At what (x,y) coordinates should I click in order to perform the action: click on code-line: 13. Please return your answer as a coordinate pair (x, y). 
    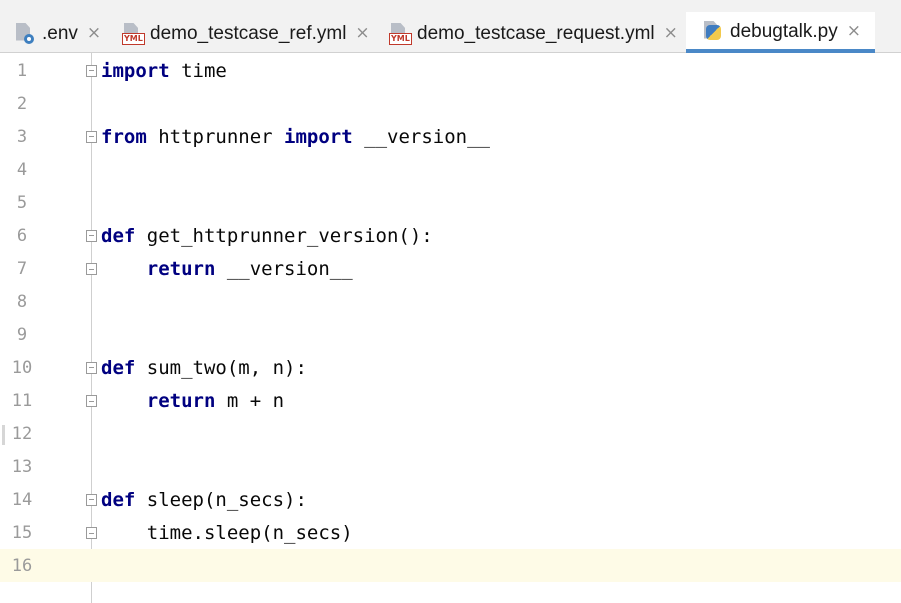
    Looking at the image, I should click on (450, 466).